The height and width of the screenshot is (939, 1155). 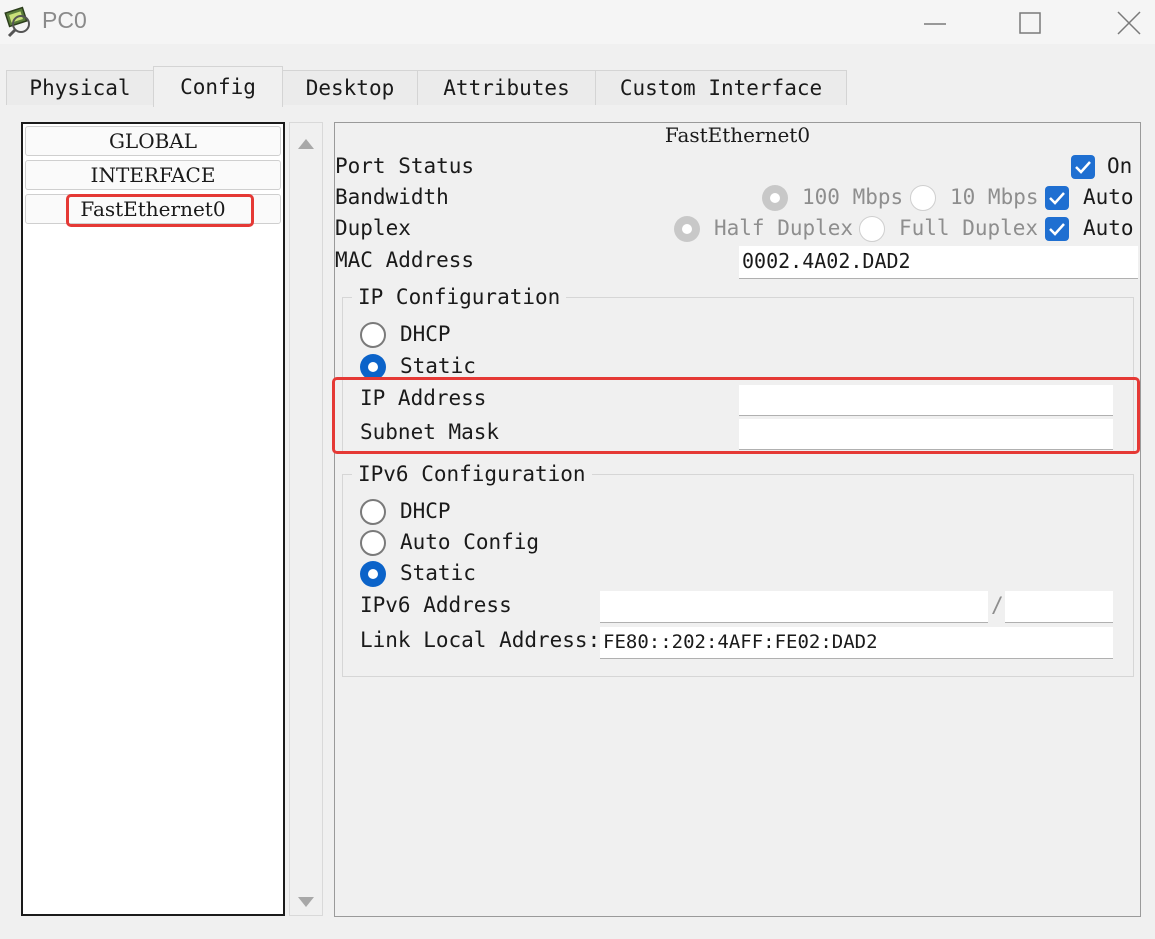 What do you see at coordinates (470, 542) in the screenshot?
I see `ipv6-auto-config-label: Auto Config` at bounding box center [470, 542].